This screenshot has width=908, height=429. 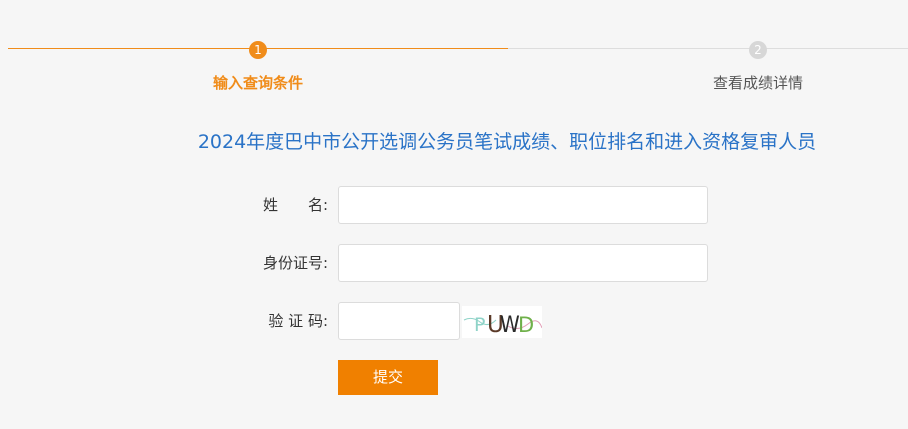 I want to click on name-input, so click(x=523, y=205).